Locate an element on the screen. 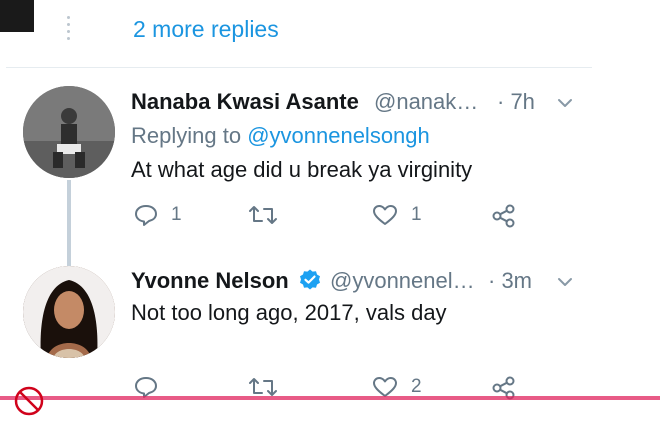  like-count: 1 is located at coordinates (416, 214).